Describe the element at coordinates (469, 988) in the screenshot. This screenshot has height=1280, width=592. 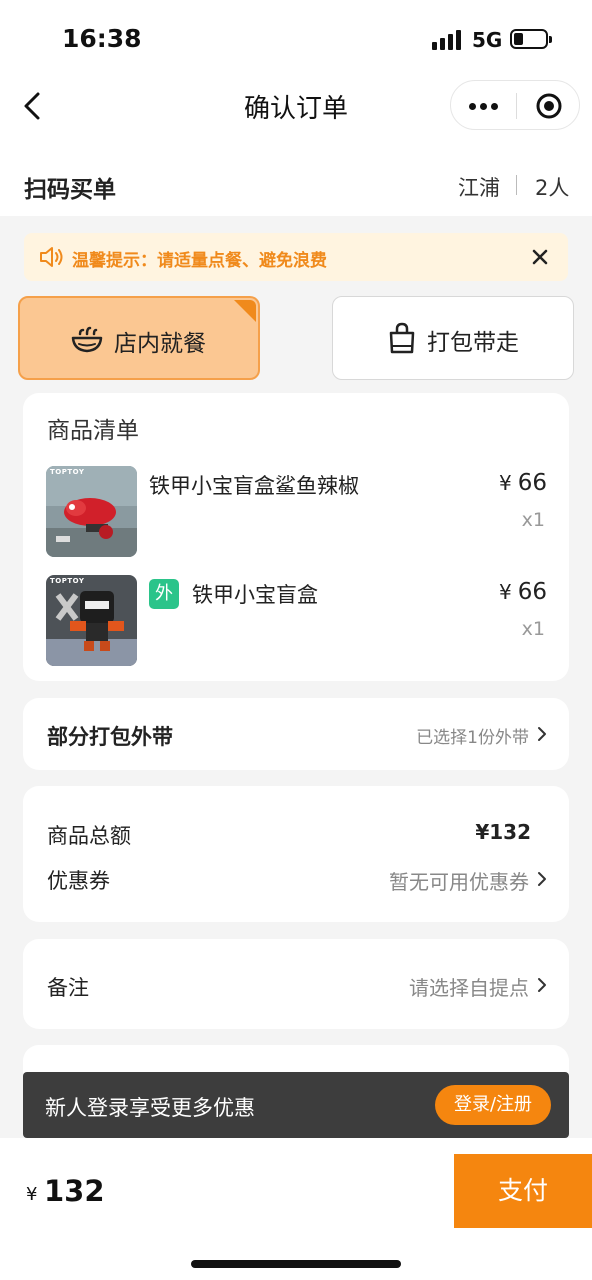
I see `remark-value: 请选择自提点` at that location.